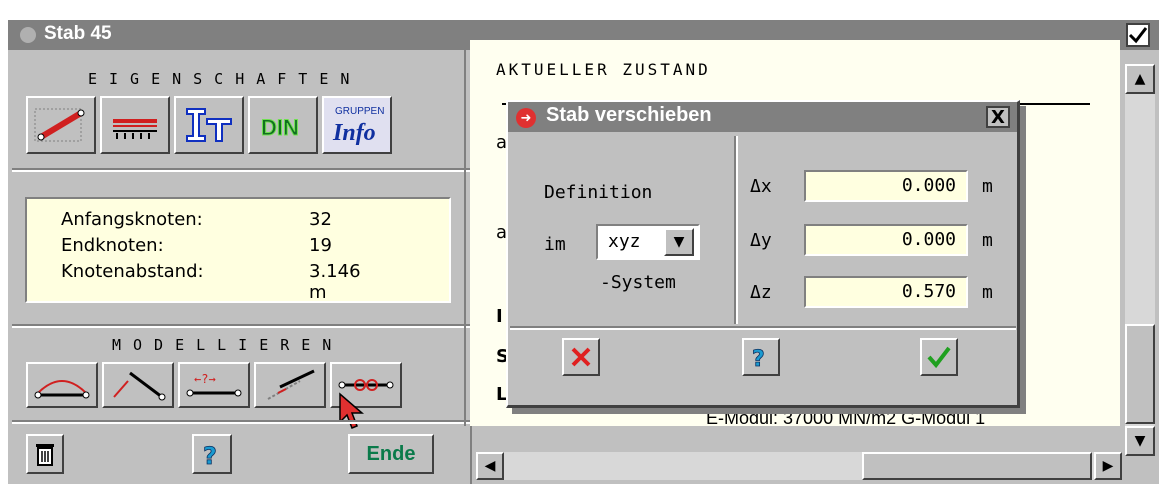 This screenshot has height=484, width=1159. What do you see at coordinates (354, 133) in the screenshot?
I see `svg-text: Info` at bounding box center [354, 133].